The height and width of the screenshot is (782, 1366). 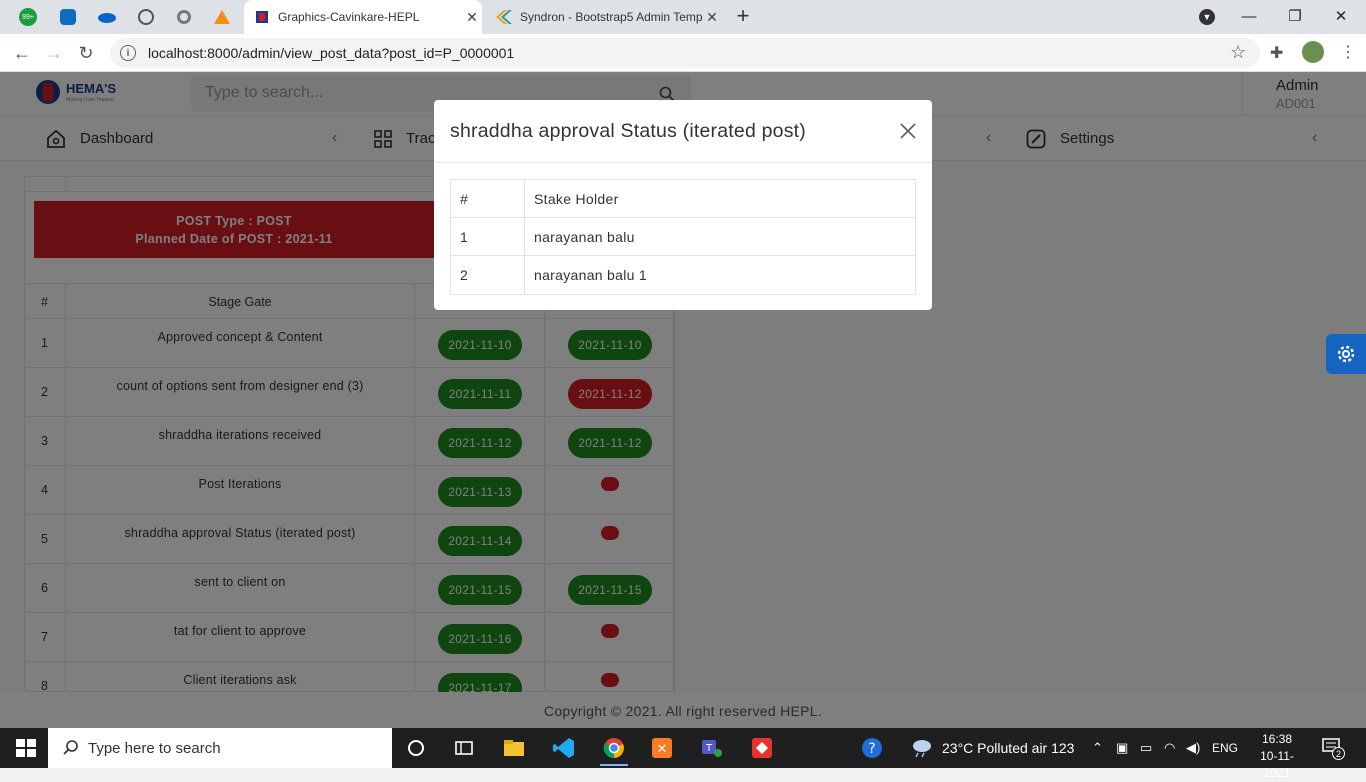 What do you see at coordinates (1097, 748) in the screenshot?
I see `tray-chevron-up-icon: ⌃` at bounding box center [1097, 748].